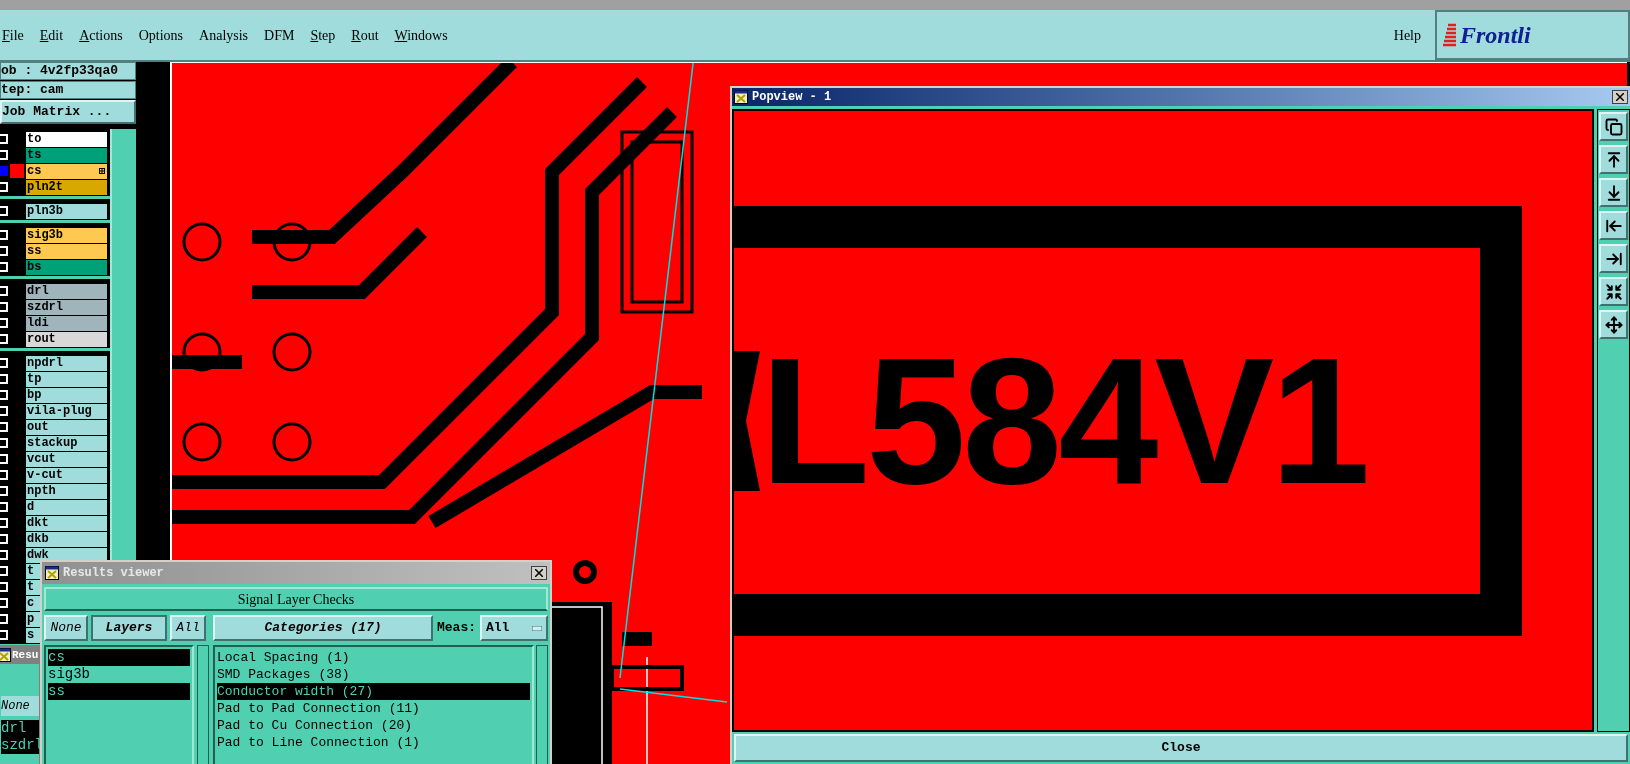  Describe the element at coordinates (38, 555) in the screenshot. I see `layer-name: dwk` at that location.